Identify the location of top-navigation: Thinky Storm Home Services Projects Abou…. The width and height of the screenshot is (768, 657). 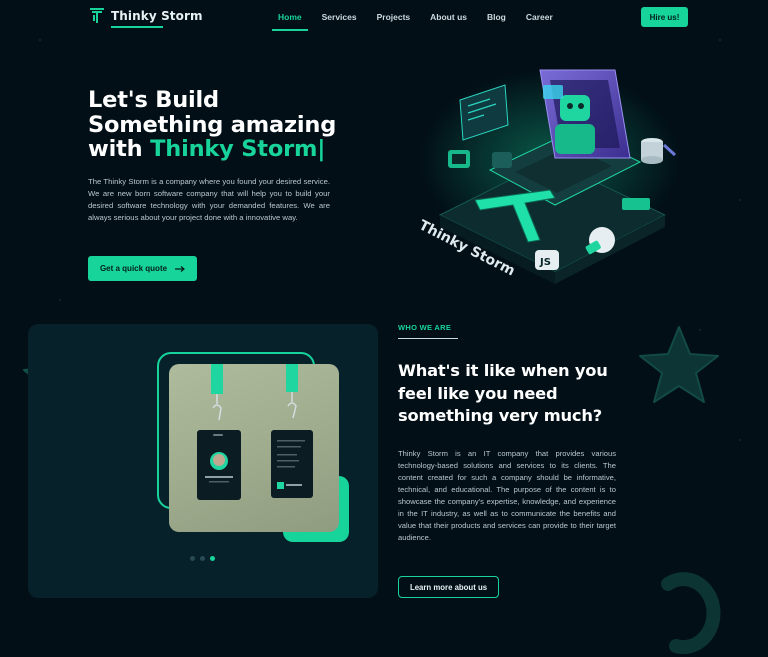
(384, 18).